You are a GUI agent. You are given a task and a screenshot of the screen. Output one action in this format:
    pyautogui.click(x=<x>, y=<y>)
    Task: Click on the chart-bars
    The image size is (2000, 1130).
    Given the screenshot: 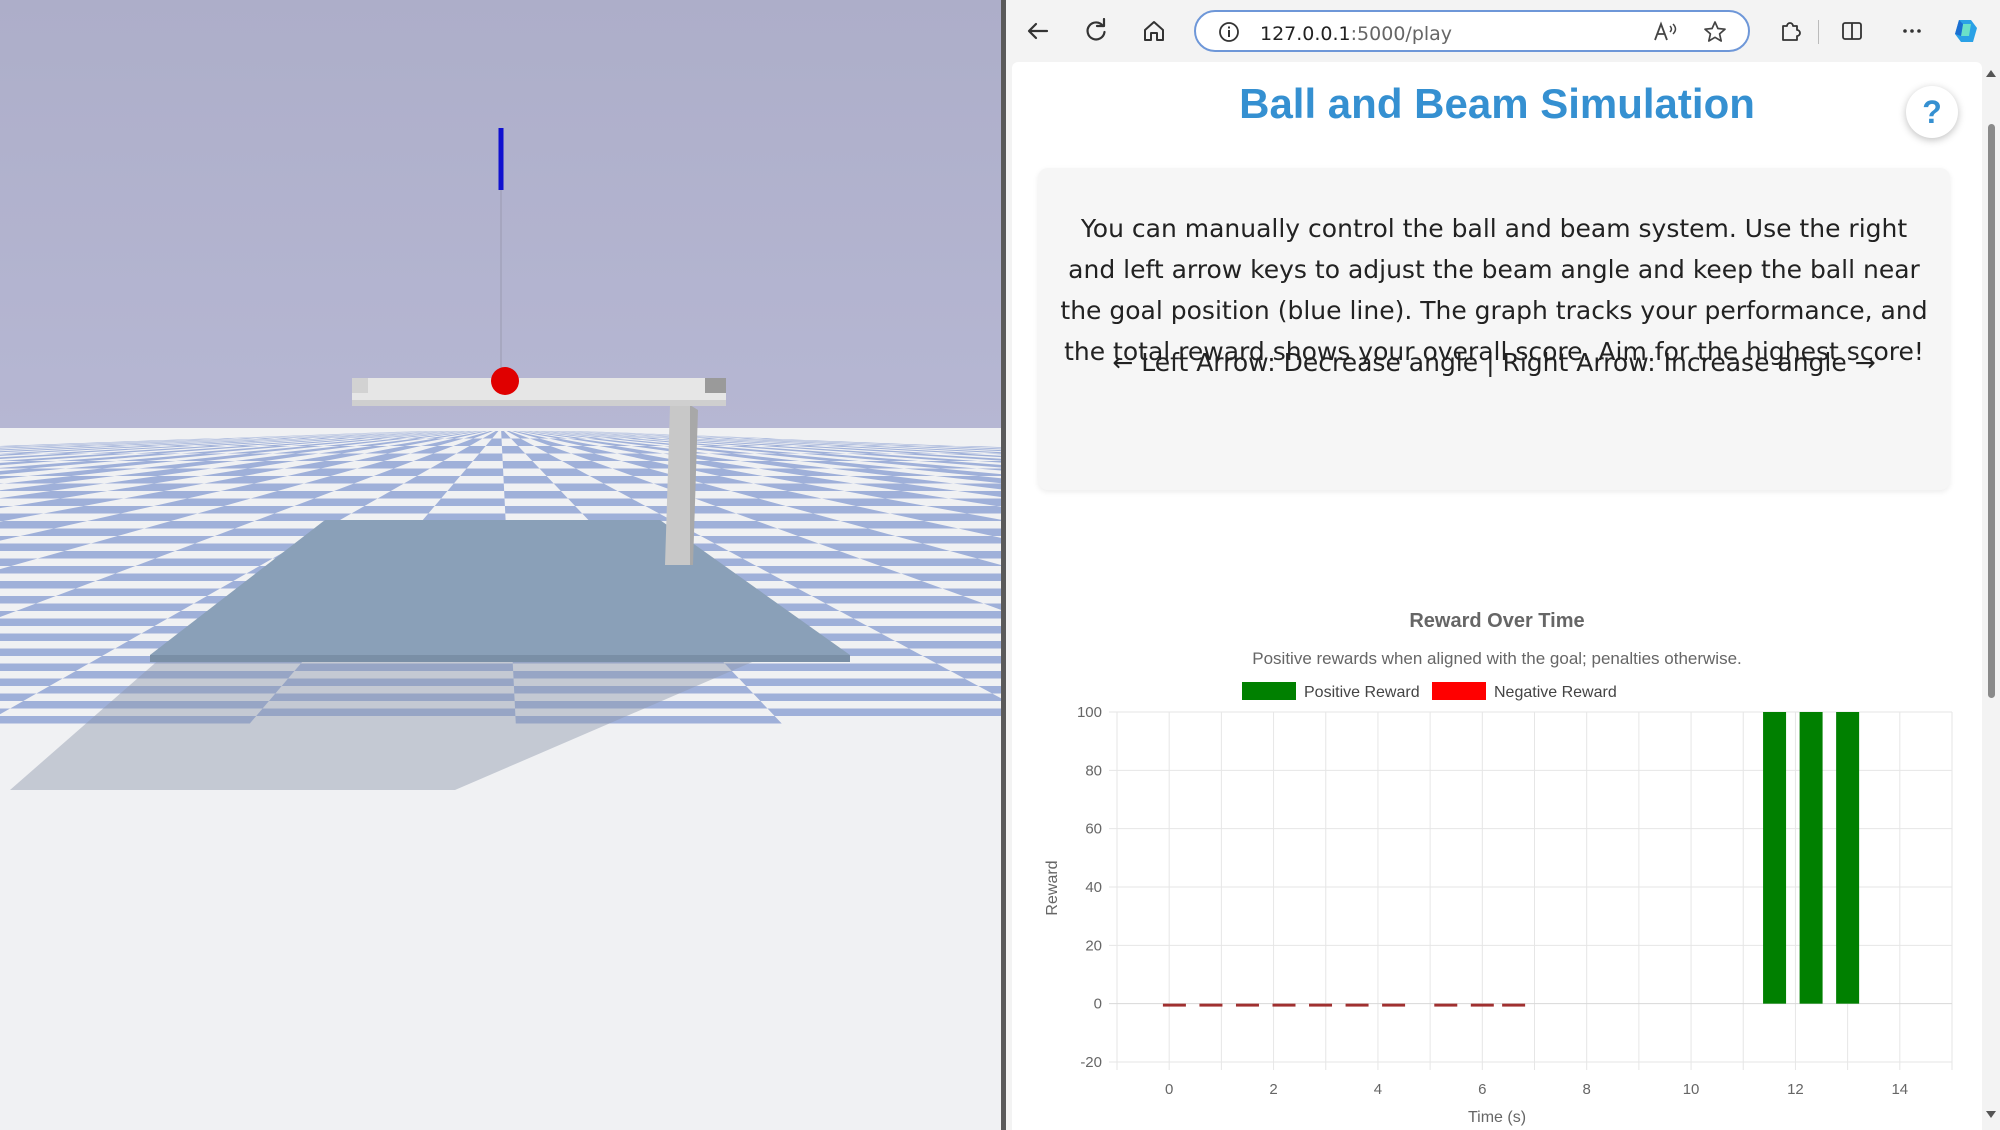 What is the action you would take?
    pyautogui.click(x=1511, y=859)
    